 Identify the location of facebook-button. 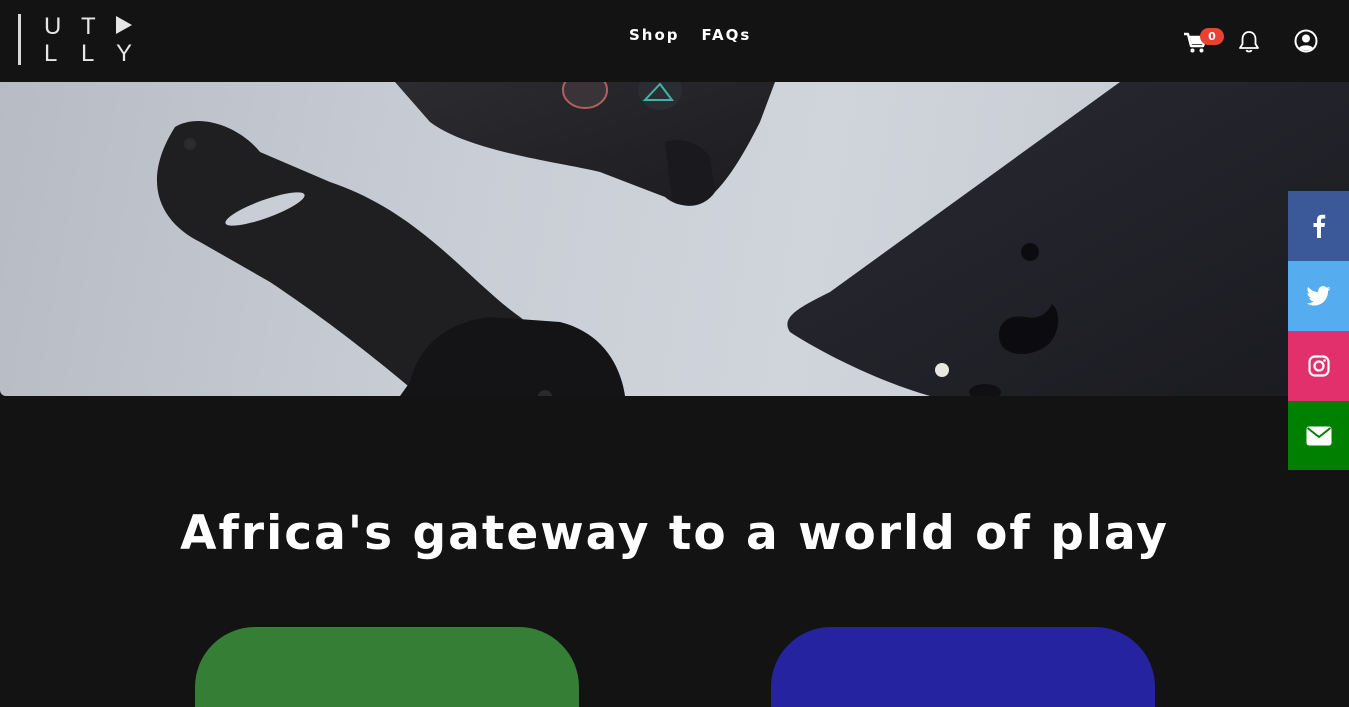
(1318, 226).